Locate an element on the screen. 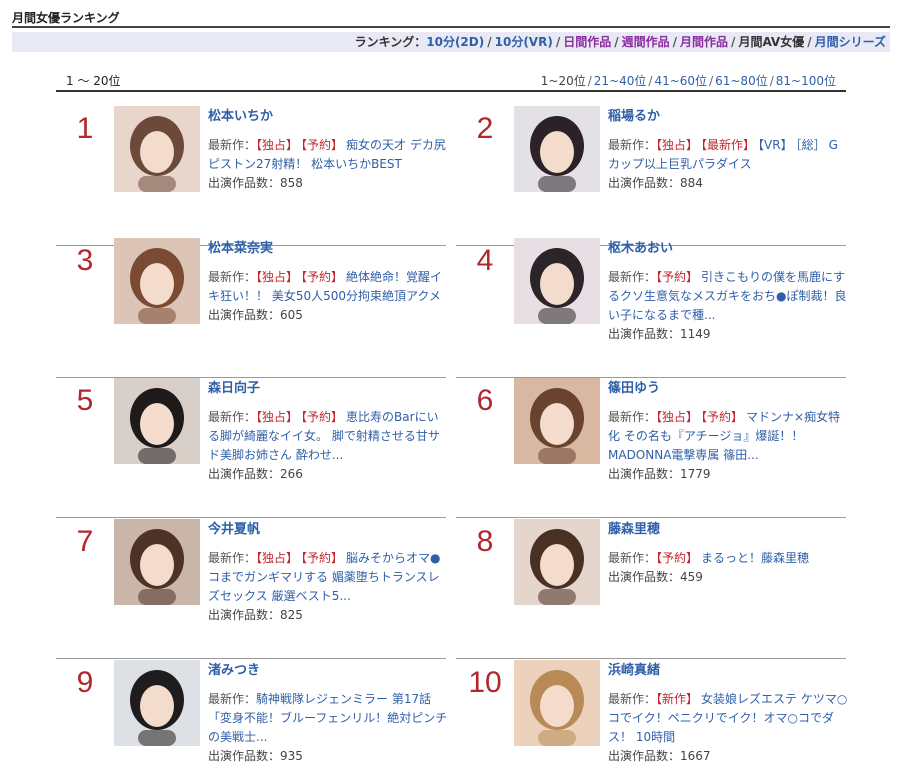 The image size is (900, 775). nav-link-weekly-works: 週間作品 is located at coordinates (646, 42).